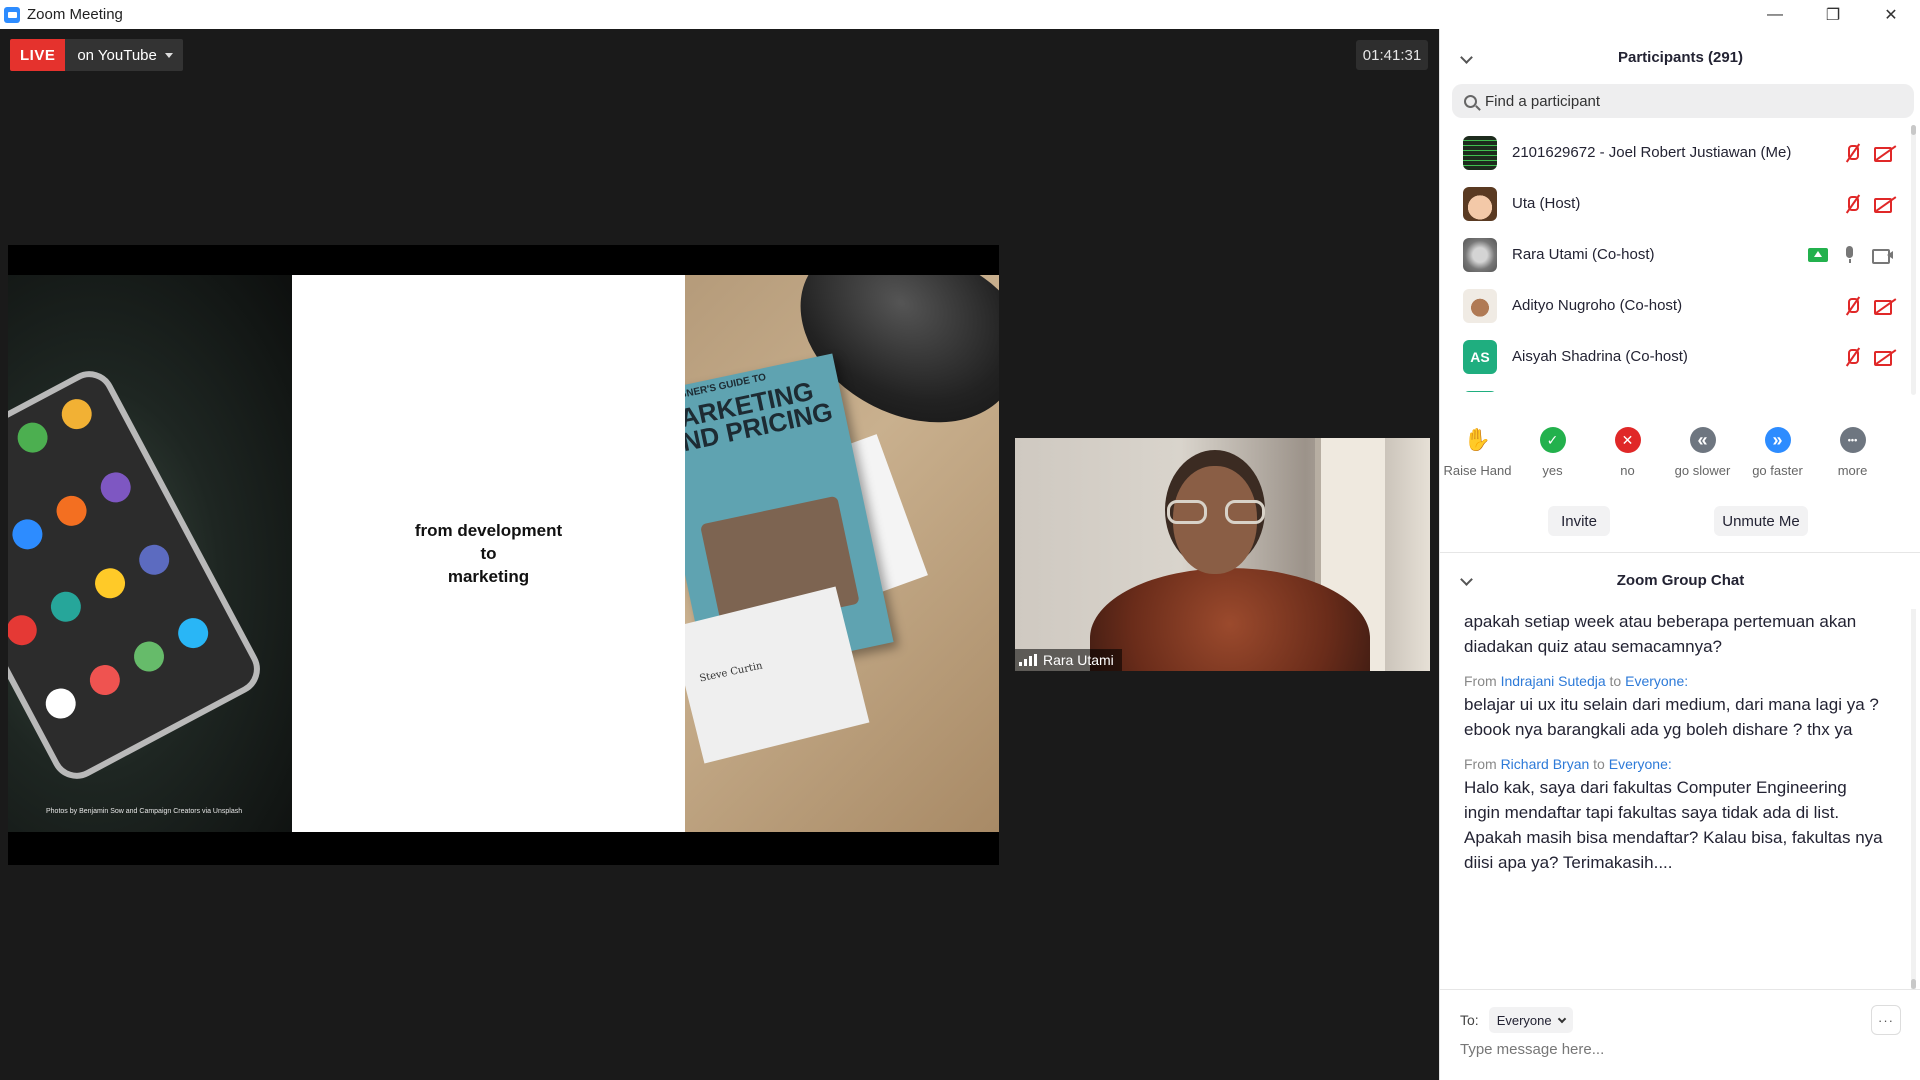  I want to click on participant-row: AS Aisyah Shadrina (Co-host), so click(1675, 356).